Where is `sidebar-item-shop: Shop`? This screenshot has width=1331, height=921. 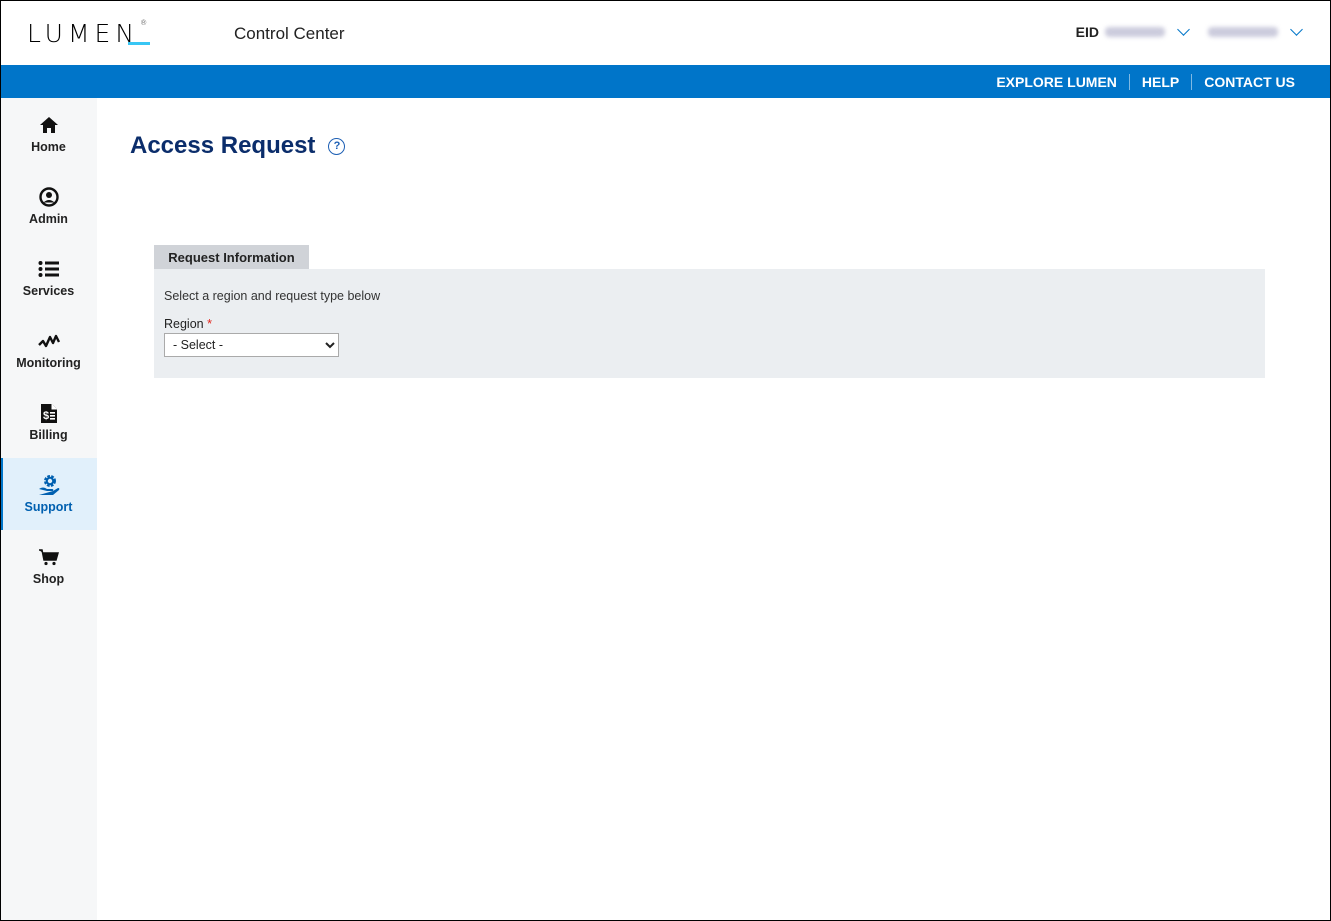
sidebar-item-shop: Shop is located at coordinates (48, 566).